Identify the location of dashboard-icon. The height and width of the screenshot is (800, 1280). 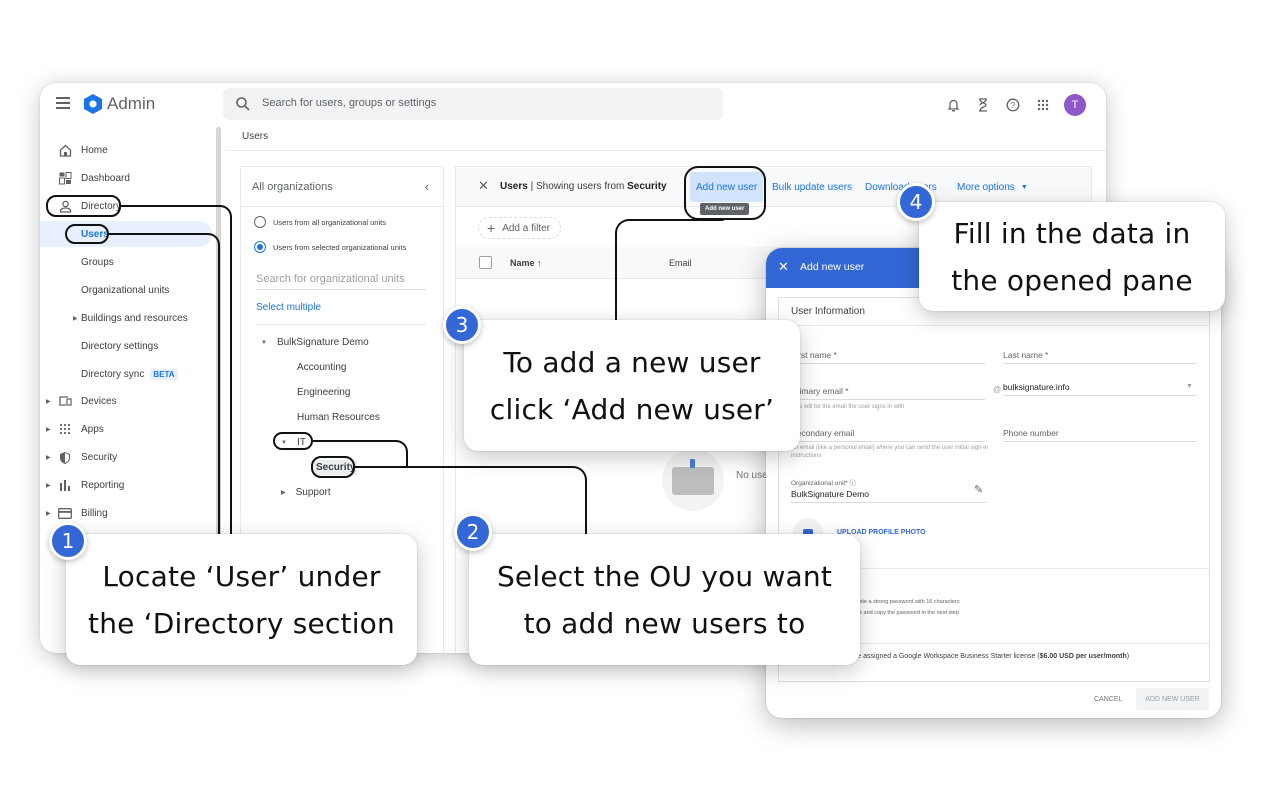
(65, 178).